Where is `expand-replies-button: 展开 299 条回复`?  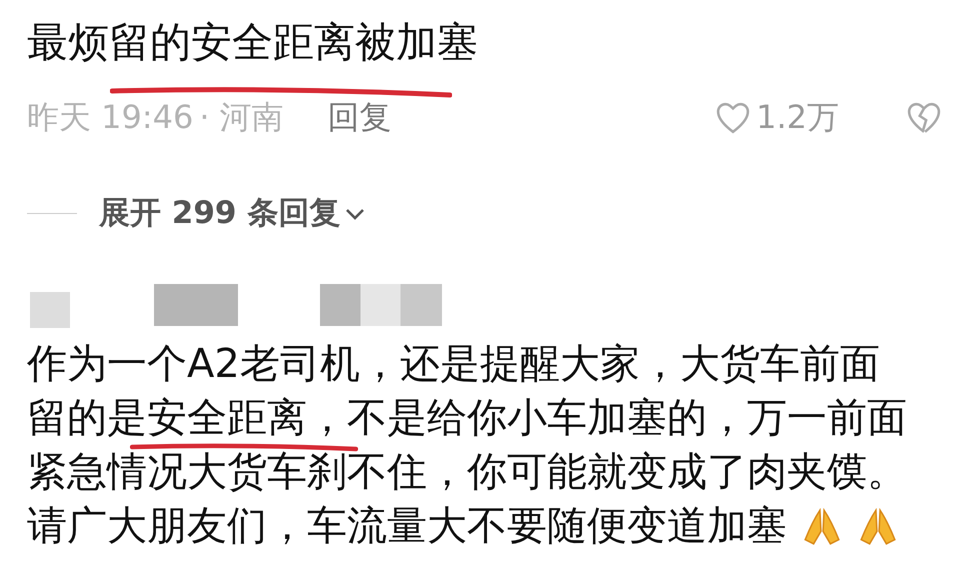
expand-replies-button: 展开 299 条回复 is located at coordinates (232, 213).